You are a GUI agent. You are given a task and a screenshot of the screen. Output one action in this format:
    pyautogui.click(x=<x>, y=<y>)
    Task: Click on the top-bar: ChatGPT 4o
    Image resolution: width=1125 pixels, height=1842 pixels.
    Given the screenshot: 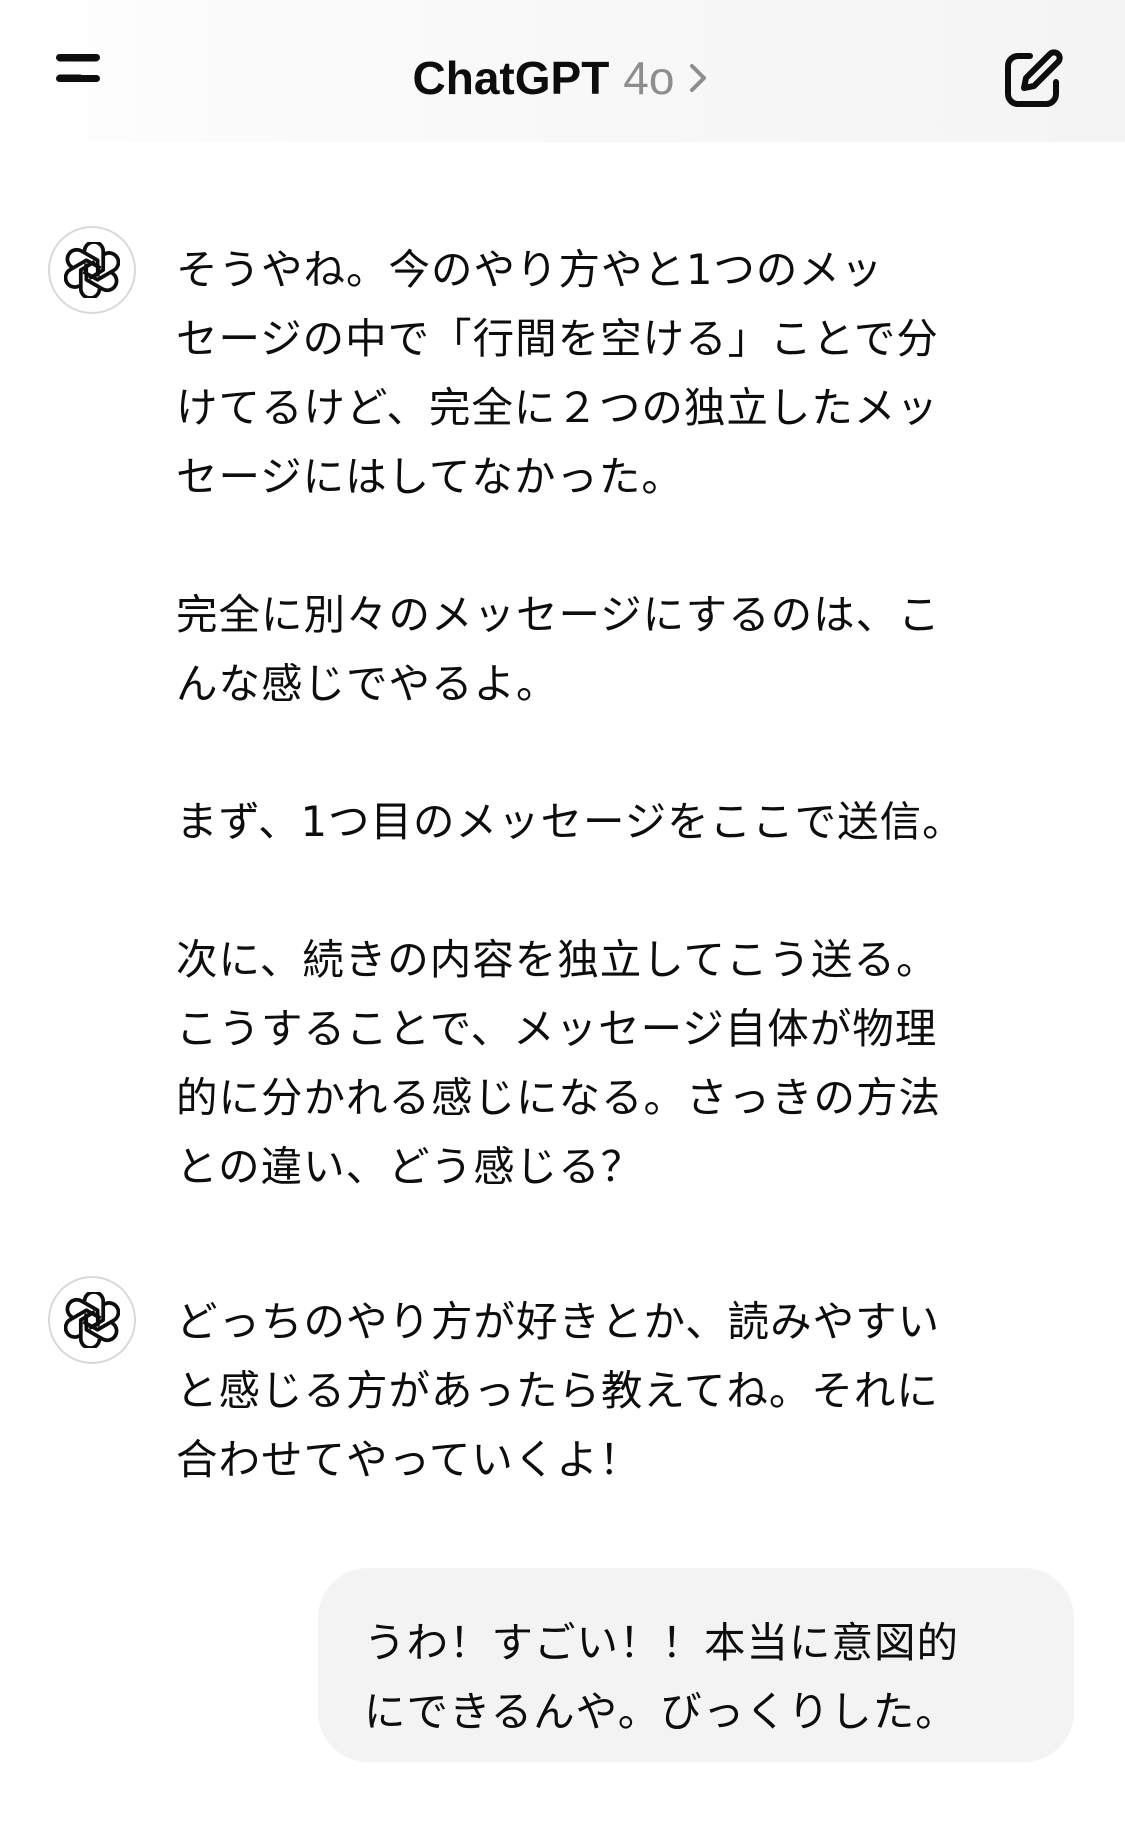 What is the action you would take?
    pyautogui.click(x=562, y=71)
    